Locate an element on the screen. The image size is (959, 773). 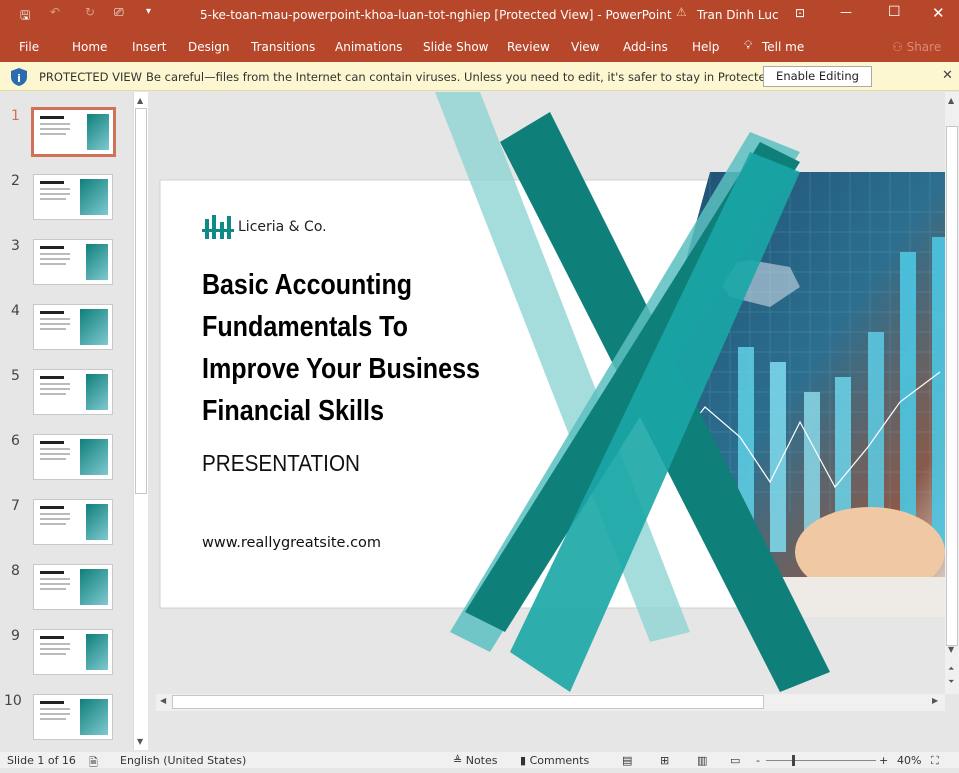
scroll-left-icon: ◀ is located at coordinates (163, 700).